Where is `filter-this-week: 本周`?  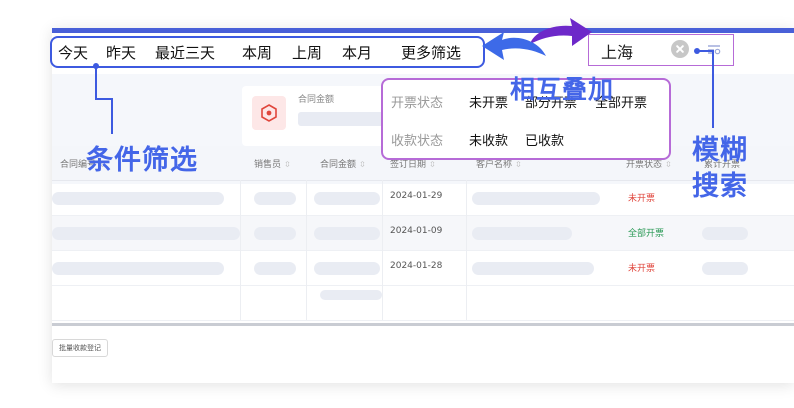
filter-this-week: 本周 is located at coordinates (257, 52).